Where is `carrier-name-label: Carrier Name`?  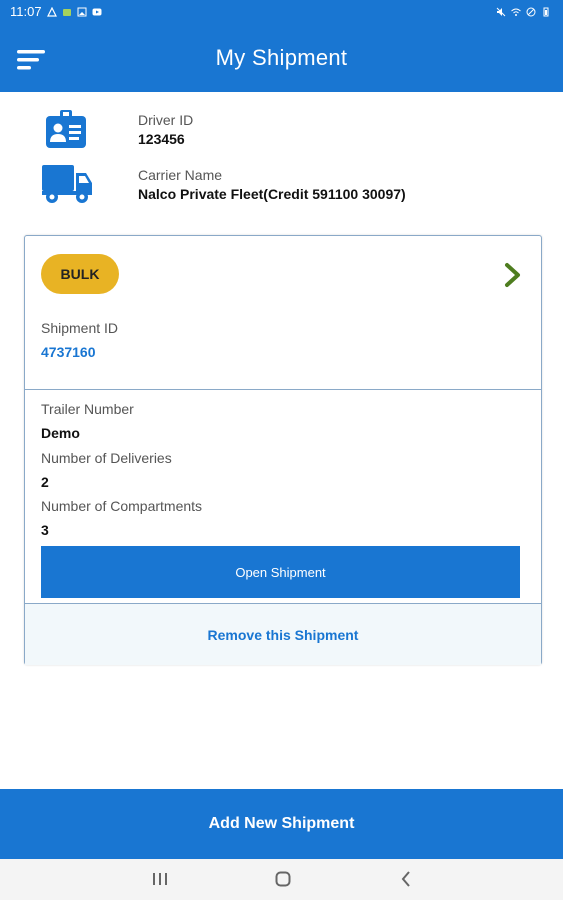
carrier-name-label: Carrier Name is located at coordinates (180, 175).